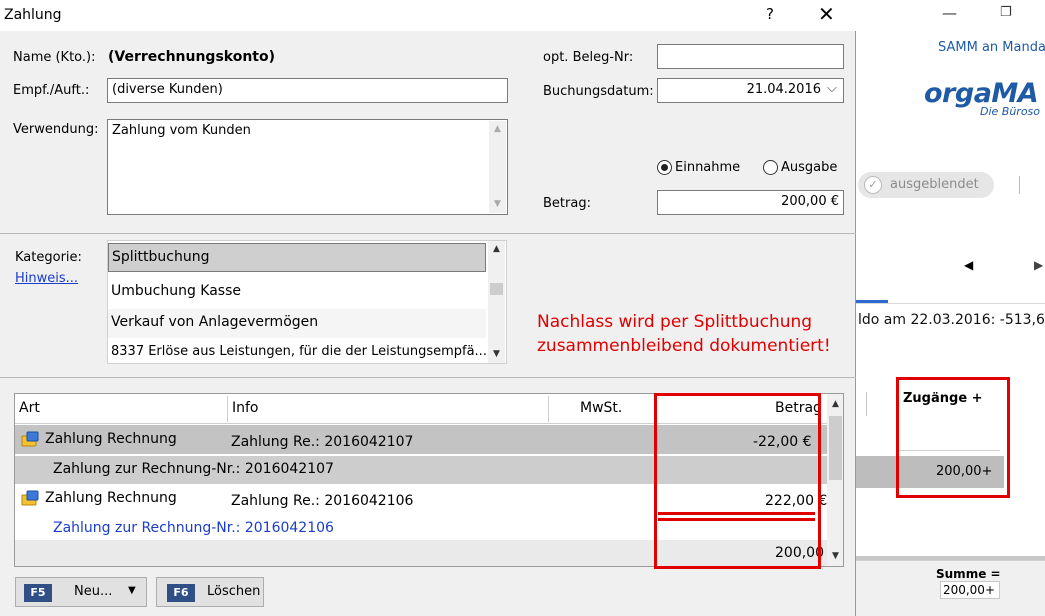 The image size is (1045, 616). Describe the element at coordinates (950, 303) in the screenshot. I see `tab-divider` at that location.